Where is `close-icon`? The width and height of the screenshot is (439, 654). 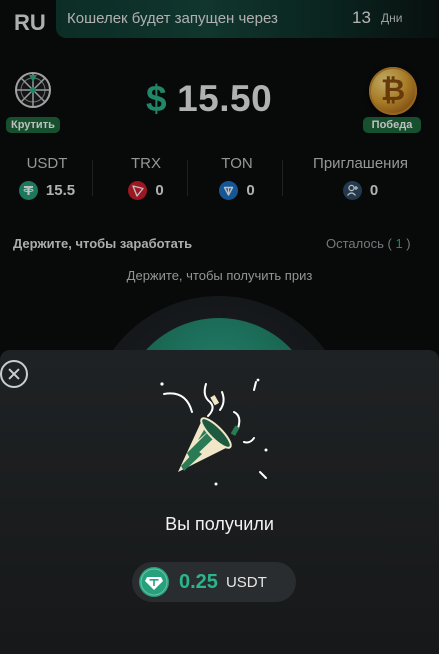 close-icon is located at coordinates (14, 374).